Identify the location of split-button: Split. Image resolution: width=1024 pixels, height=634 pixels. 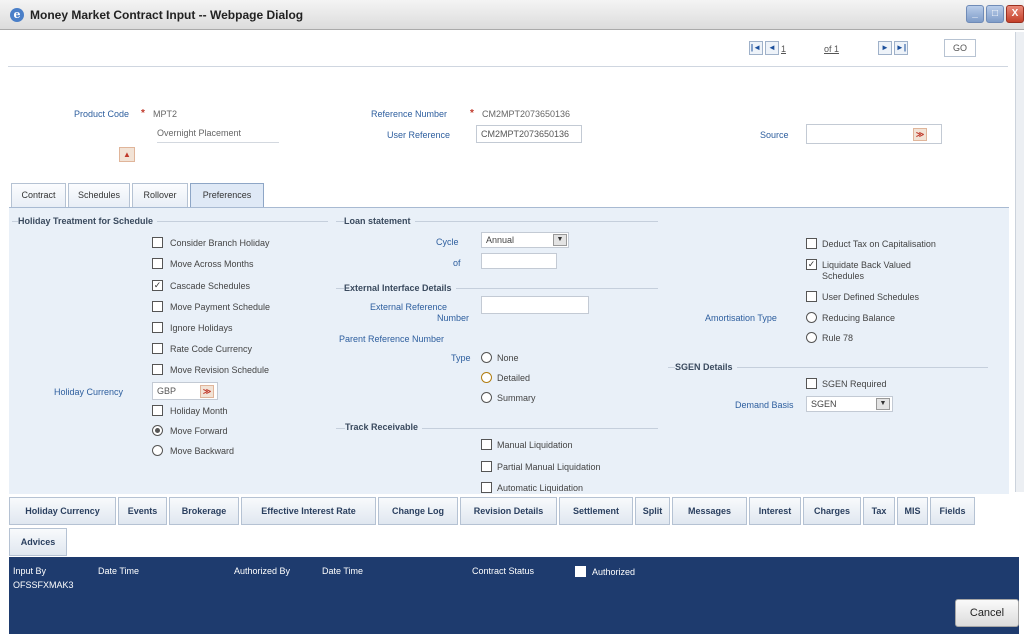
(652, 511).